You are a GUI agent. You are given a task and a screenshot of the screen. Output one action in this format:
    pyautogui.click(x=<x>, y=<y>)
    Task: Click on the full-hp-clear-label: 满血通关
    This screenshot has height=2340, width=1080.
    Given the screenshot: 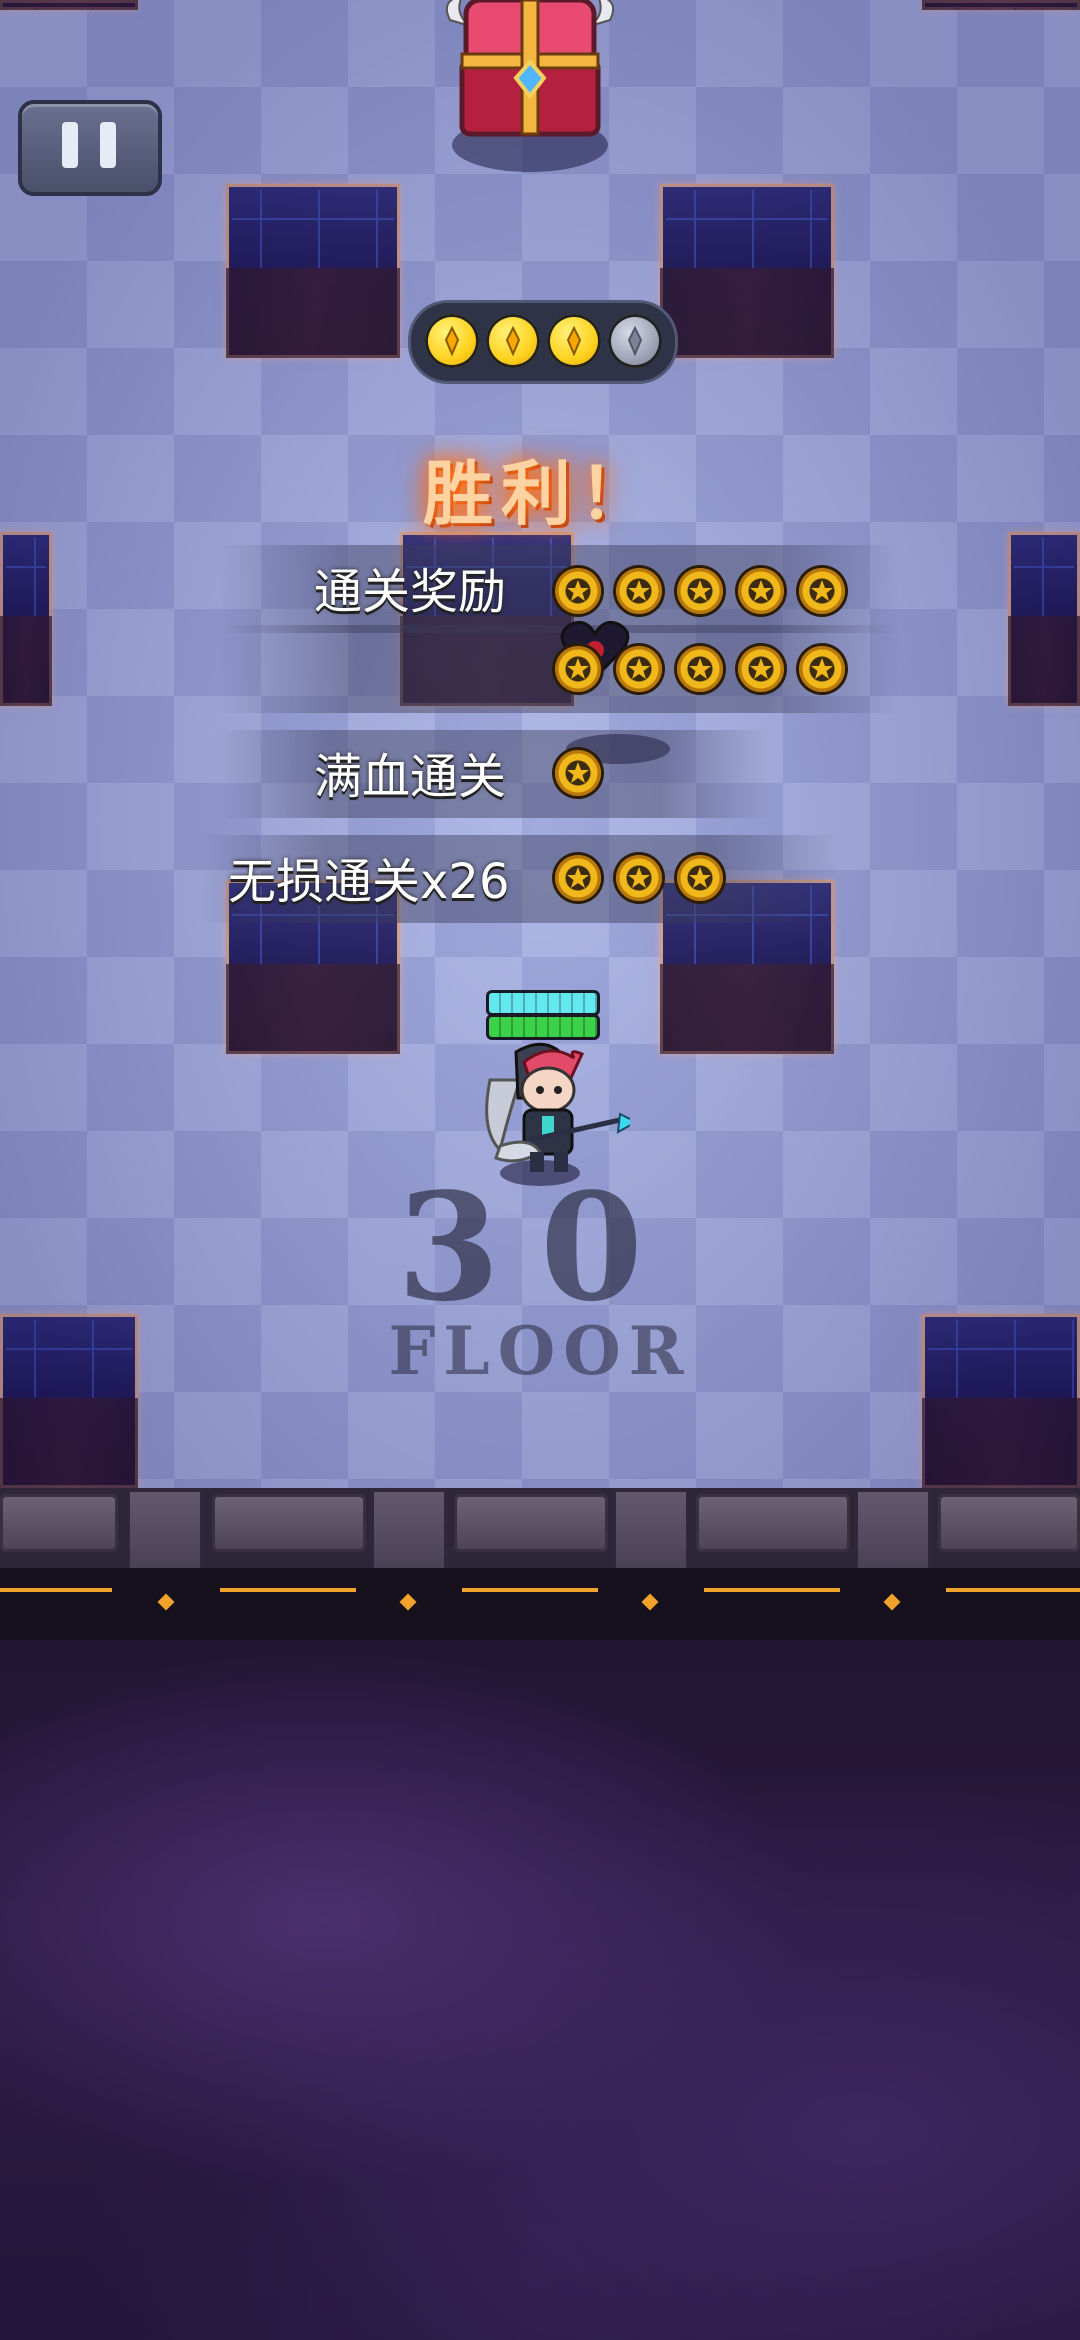 What is the action you would take?
    pyautogui.click(x=410, y=777)
    